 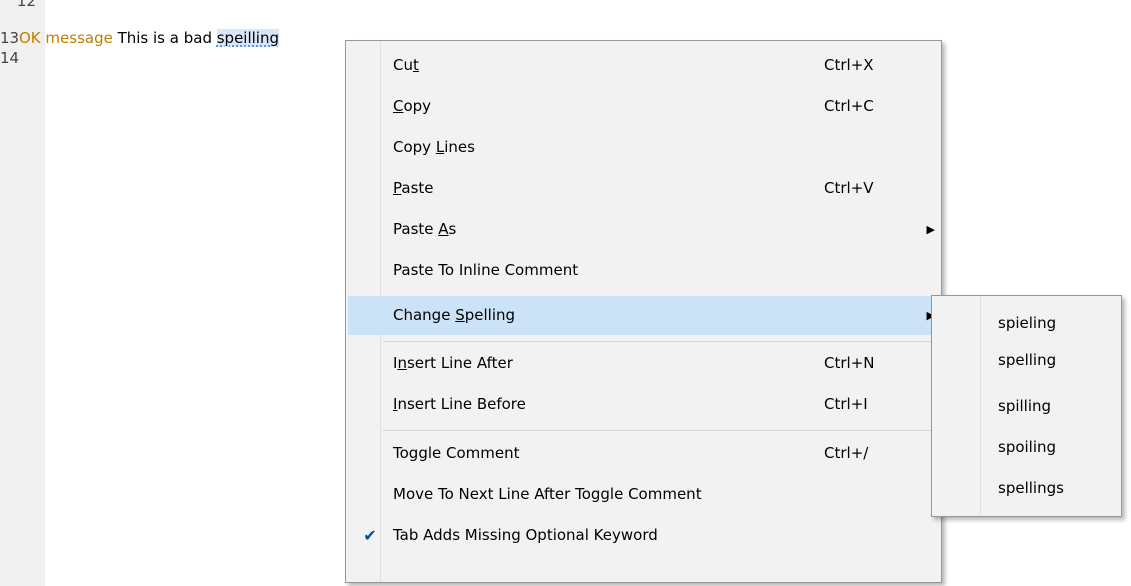 I want to click on menu-item-change-spelling: Change Spelling▶, so click(x=643, y=315).